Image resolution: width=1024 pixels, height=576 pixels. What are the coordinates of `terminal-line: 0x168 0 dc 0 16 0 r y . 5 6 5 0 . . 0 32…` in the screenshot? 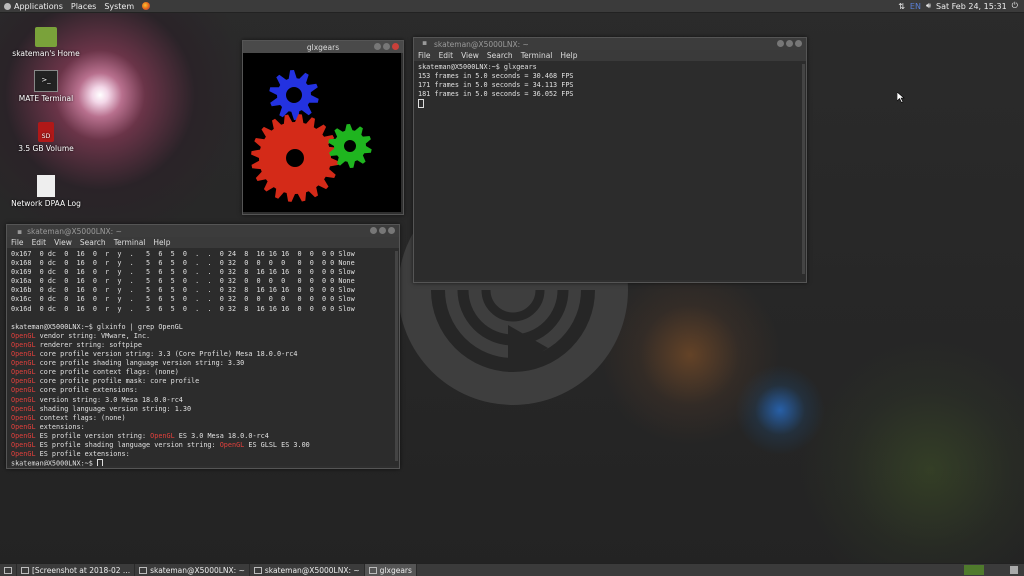 It's located at (183, 263).